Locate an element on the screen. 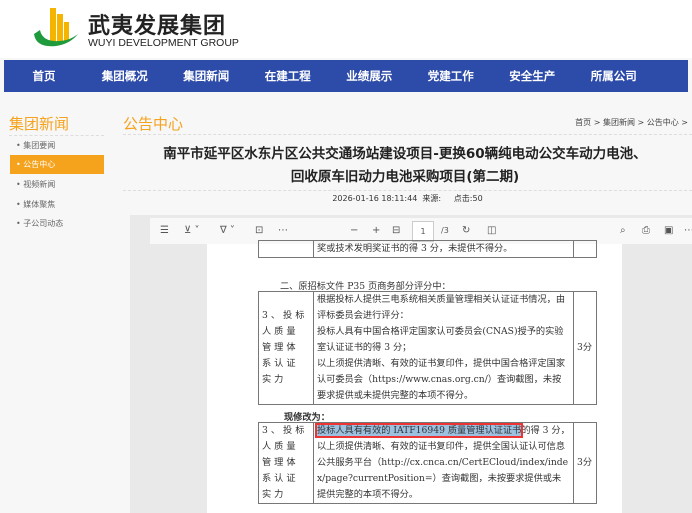  clicks-label: 点击: is located at coordinates (463, 198).